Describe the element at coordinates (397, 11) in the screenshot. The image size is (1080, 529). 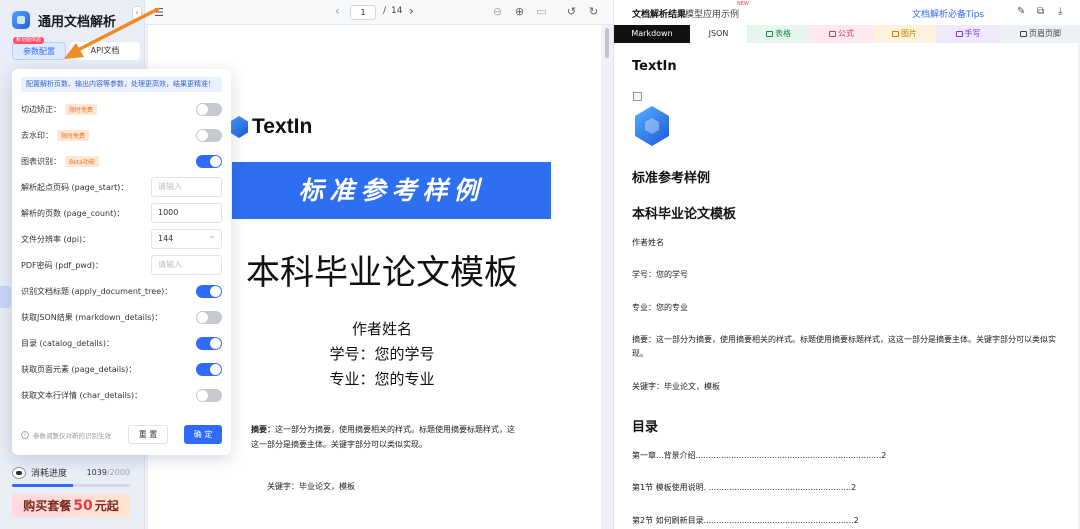
I see `page-total: 14` at that location.